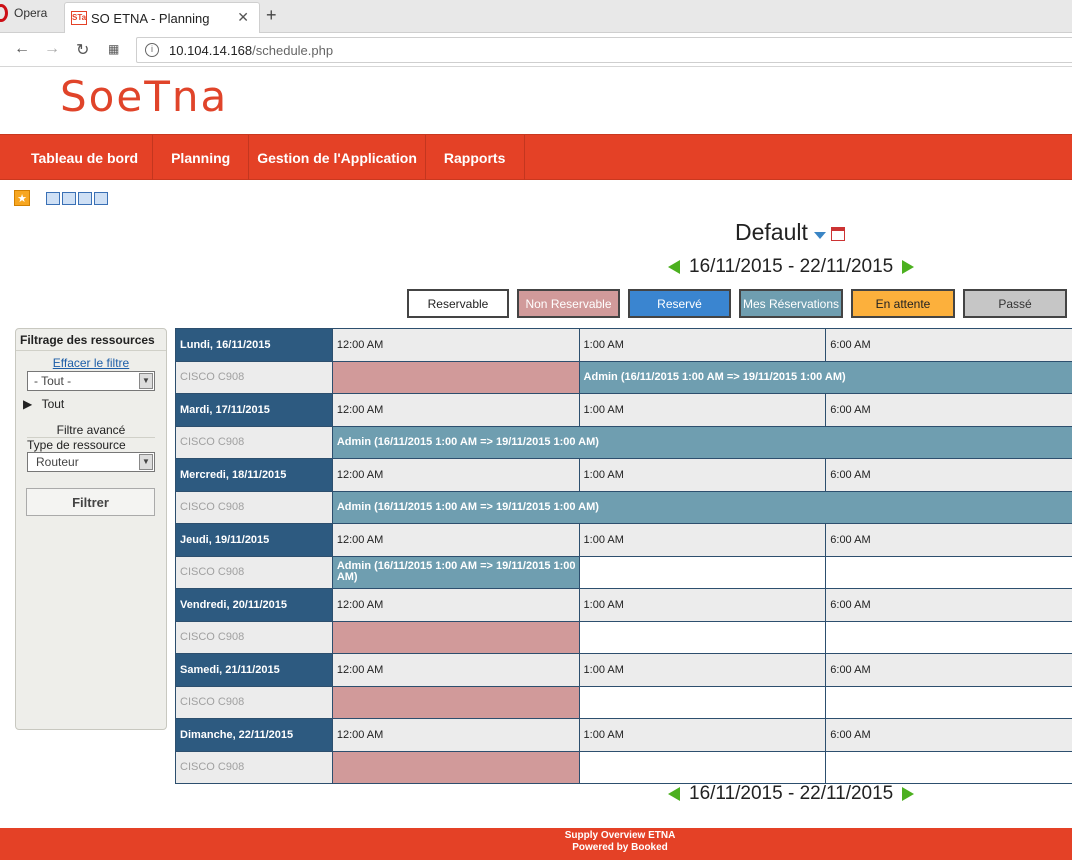 The image size is (1072, 860). I want to click on browser-tab-strip: Opera STa SO ETNA - Planning ✕ +, so click(536, 16).